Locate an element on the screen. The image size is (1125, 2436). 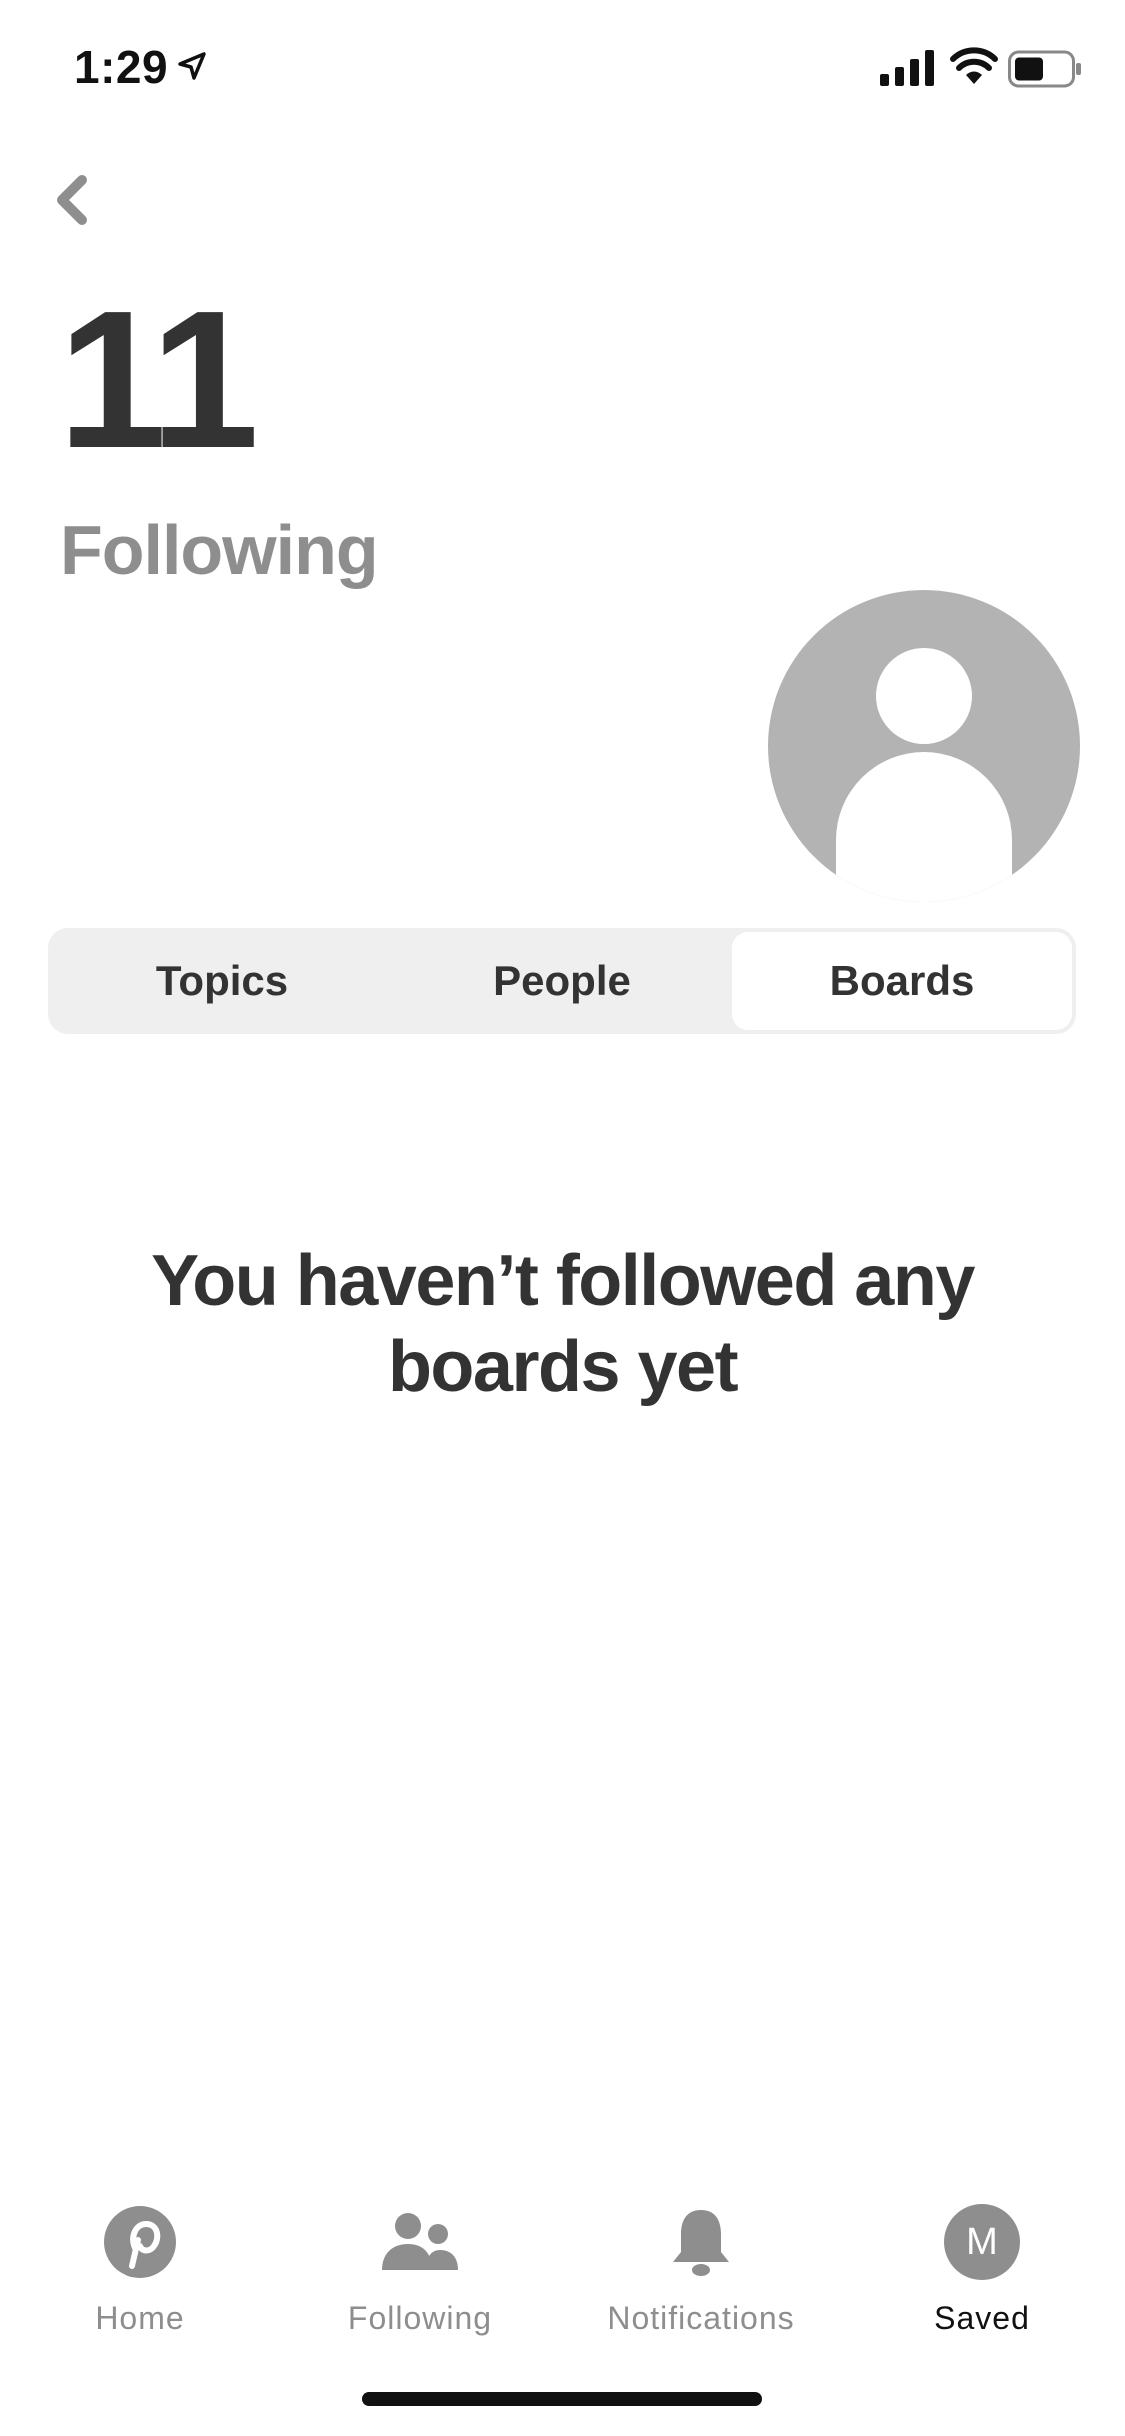
profile-avatar is located at coordinates (924, 746).